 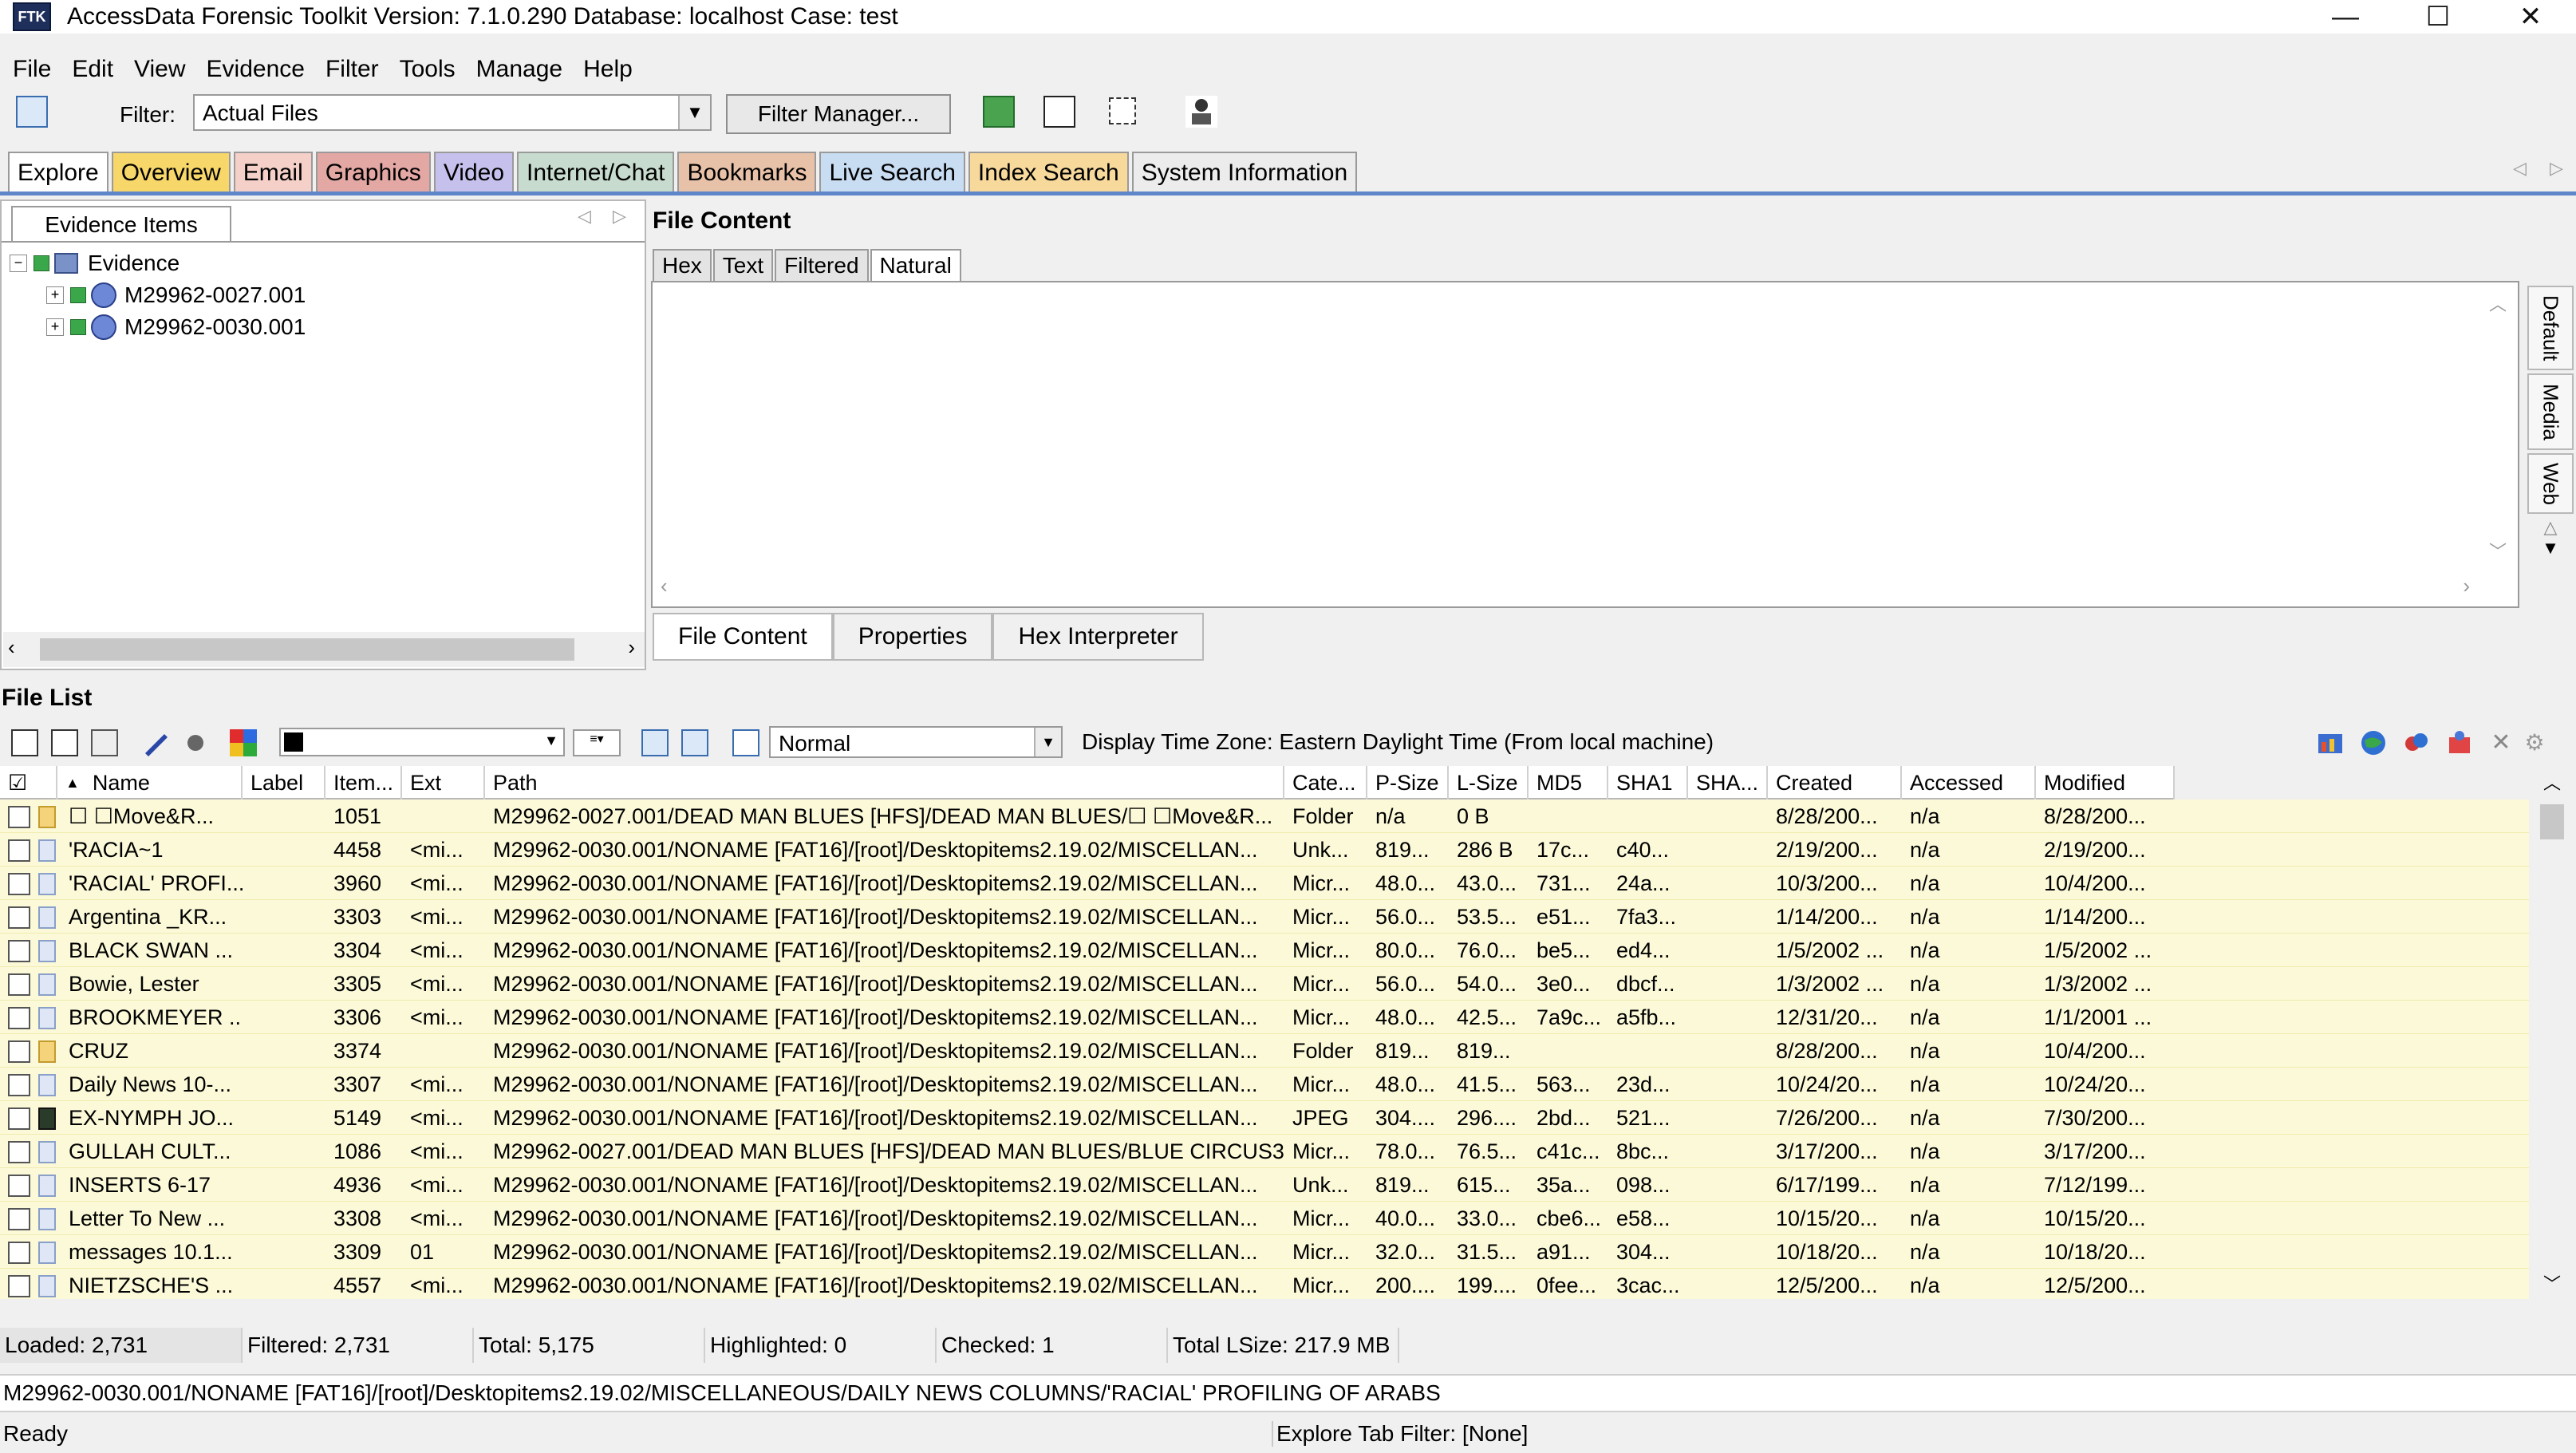 What do you see at coordinates (2551, 412) in the screenshot?
I see `tab-media: Media` at bounding box center [2551, 412].